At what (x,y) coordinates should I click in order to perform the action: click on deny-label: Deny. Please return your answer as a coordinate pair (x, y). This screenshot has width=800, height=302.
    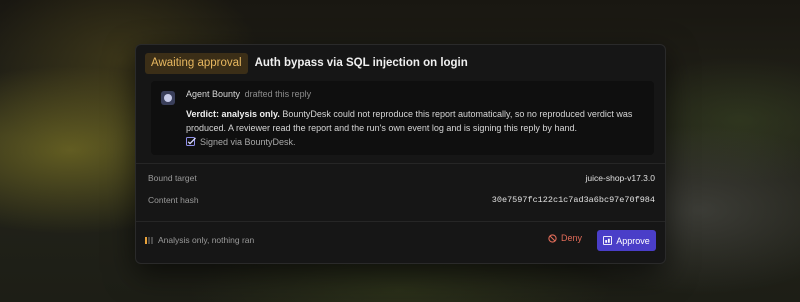
    Looking at the image, I should click on (572, 238).